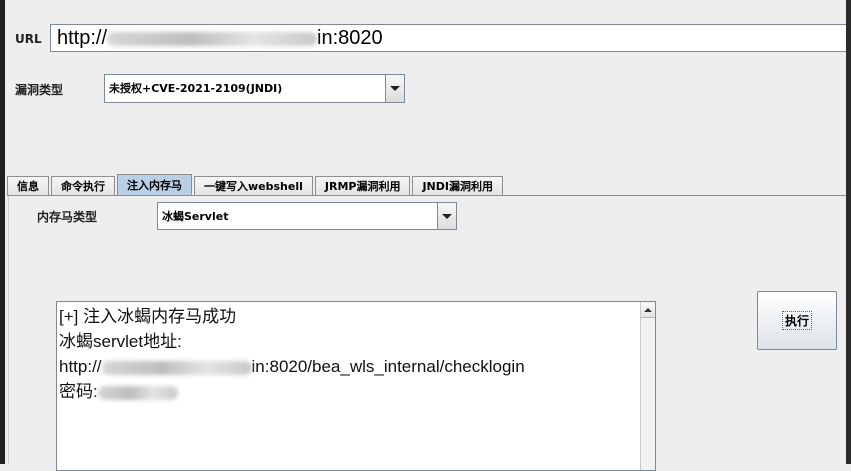 The height and width of the screenshot is (471, 851). I want to click on vuln-type-label: 漏洞类型, so click(39, 90).